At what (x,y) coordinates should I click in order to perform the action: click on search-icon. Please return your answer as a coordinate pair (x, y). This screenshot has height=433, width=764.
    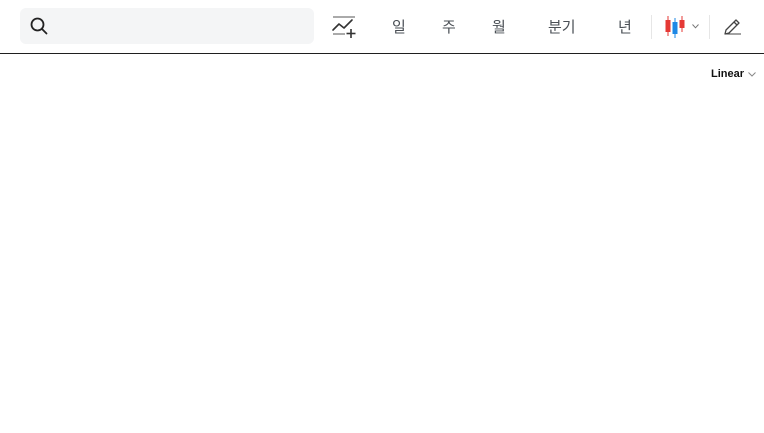
    Looking at the image, I should click on (39, 26).